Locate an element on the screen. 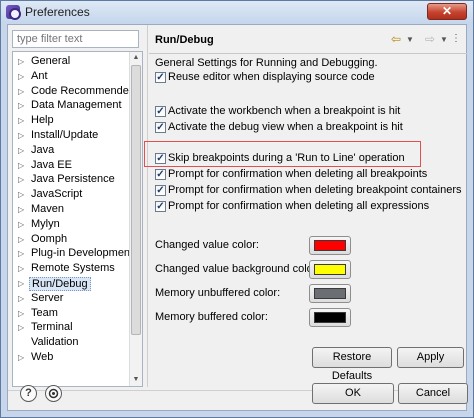 The image size is (474, 418). page-navigation: ⇦ ▼ ⇨ ▼ ⋮ is located at coordinates (426, 40).